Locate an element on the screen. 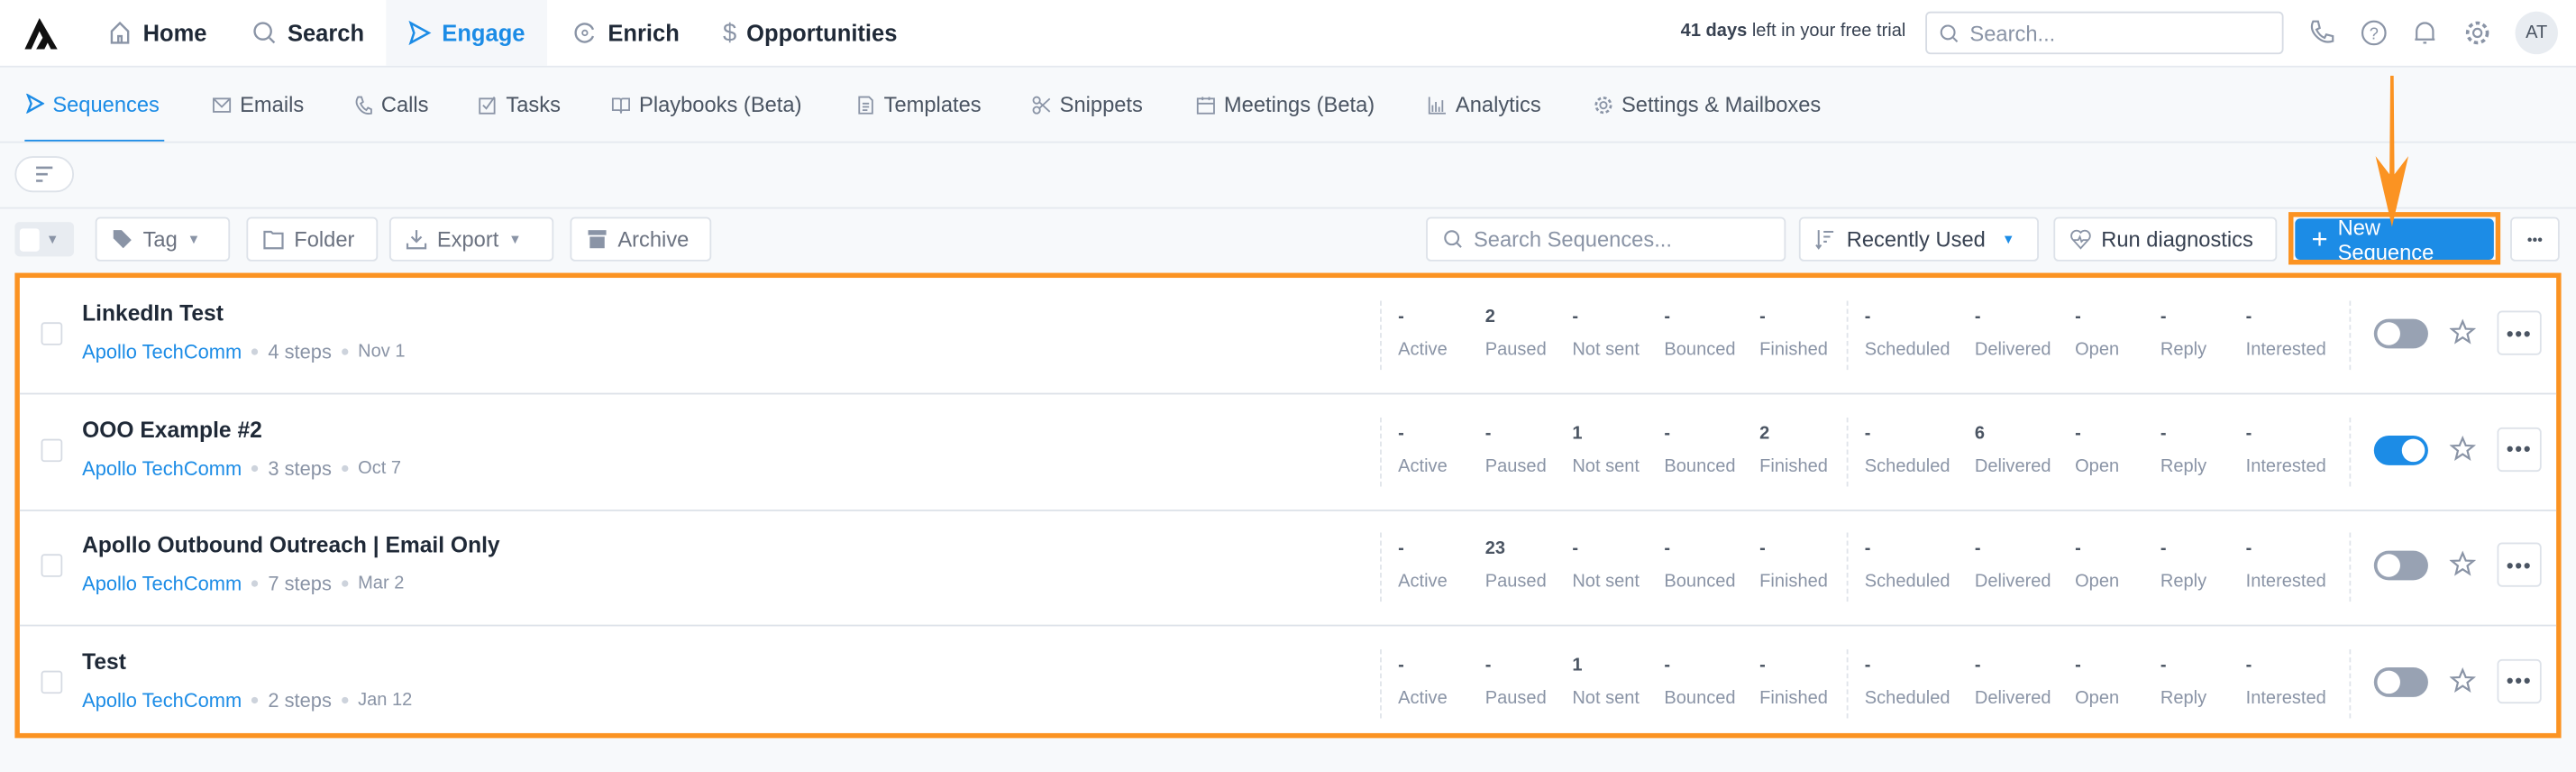  tab-playbooks-beta: Playbooks (Beta) is located at coordinates (706, 105).